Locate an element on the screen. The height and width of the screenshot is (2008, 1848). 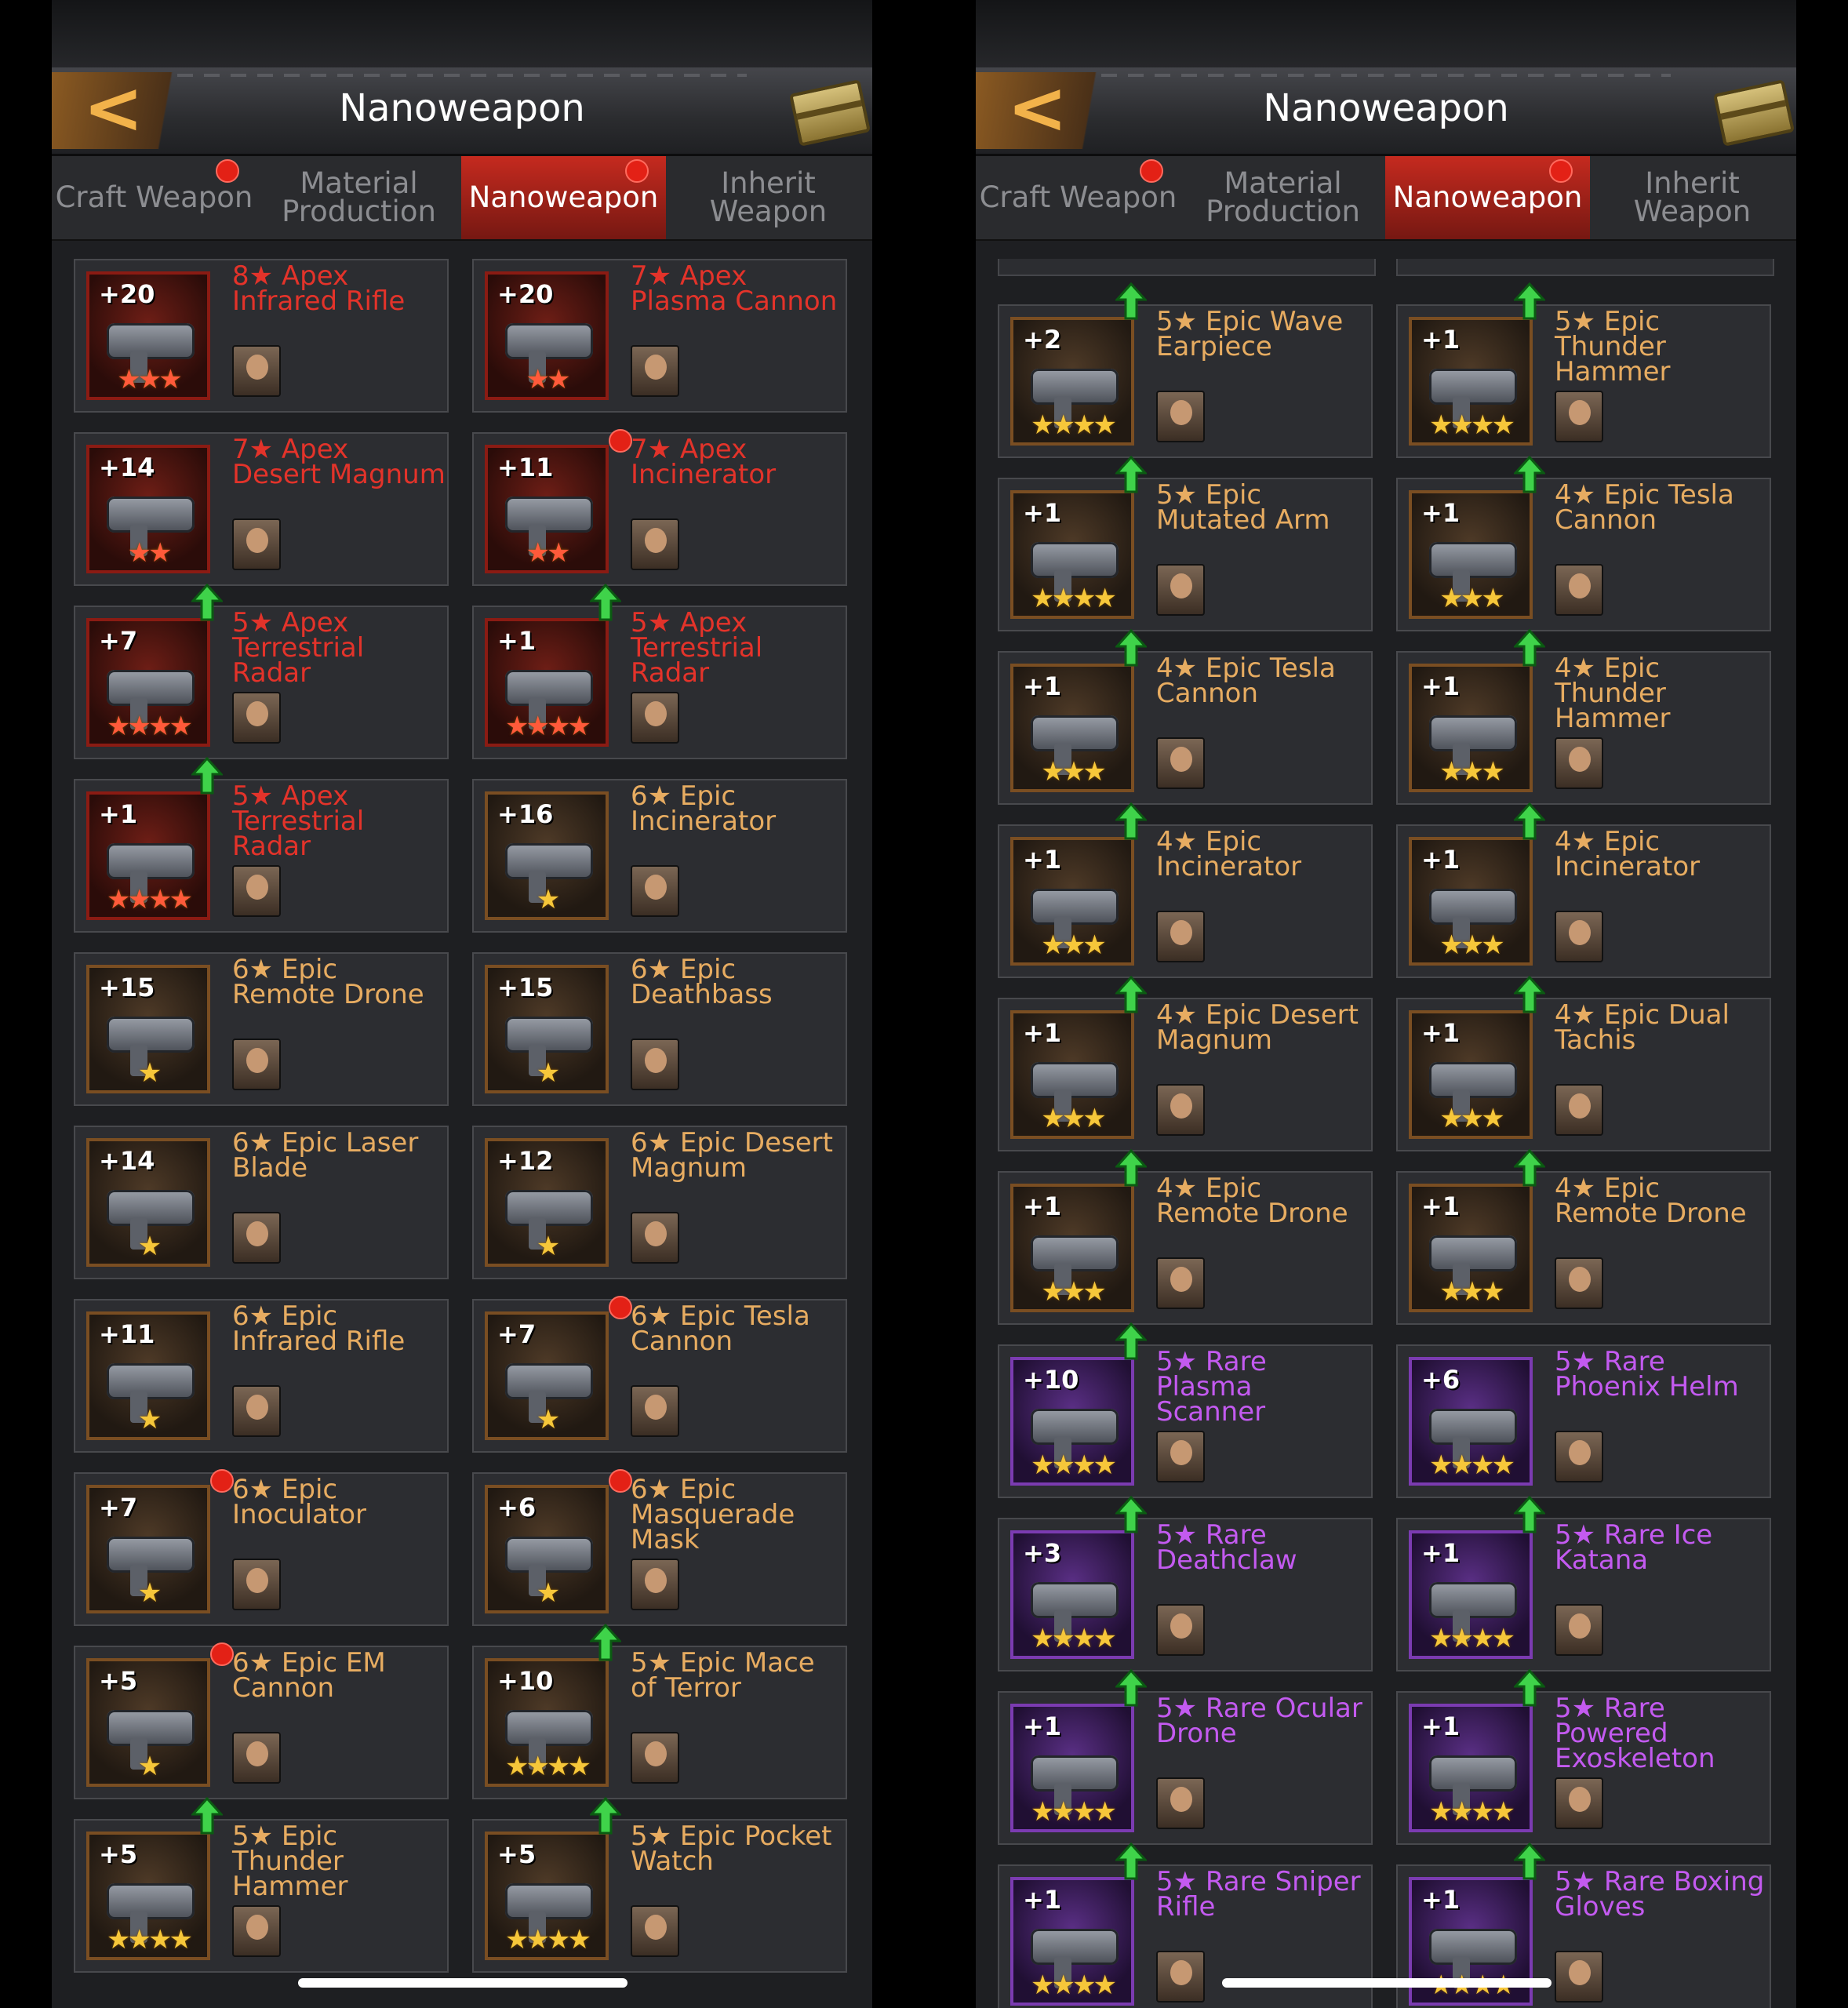
weapon-card: +7 ★★★★ 5★ Apex Terrestrial Radar is located at coordinates (261, 671).